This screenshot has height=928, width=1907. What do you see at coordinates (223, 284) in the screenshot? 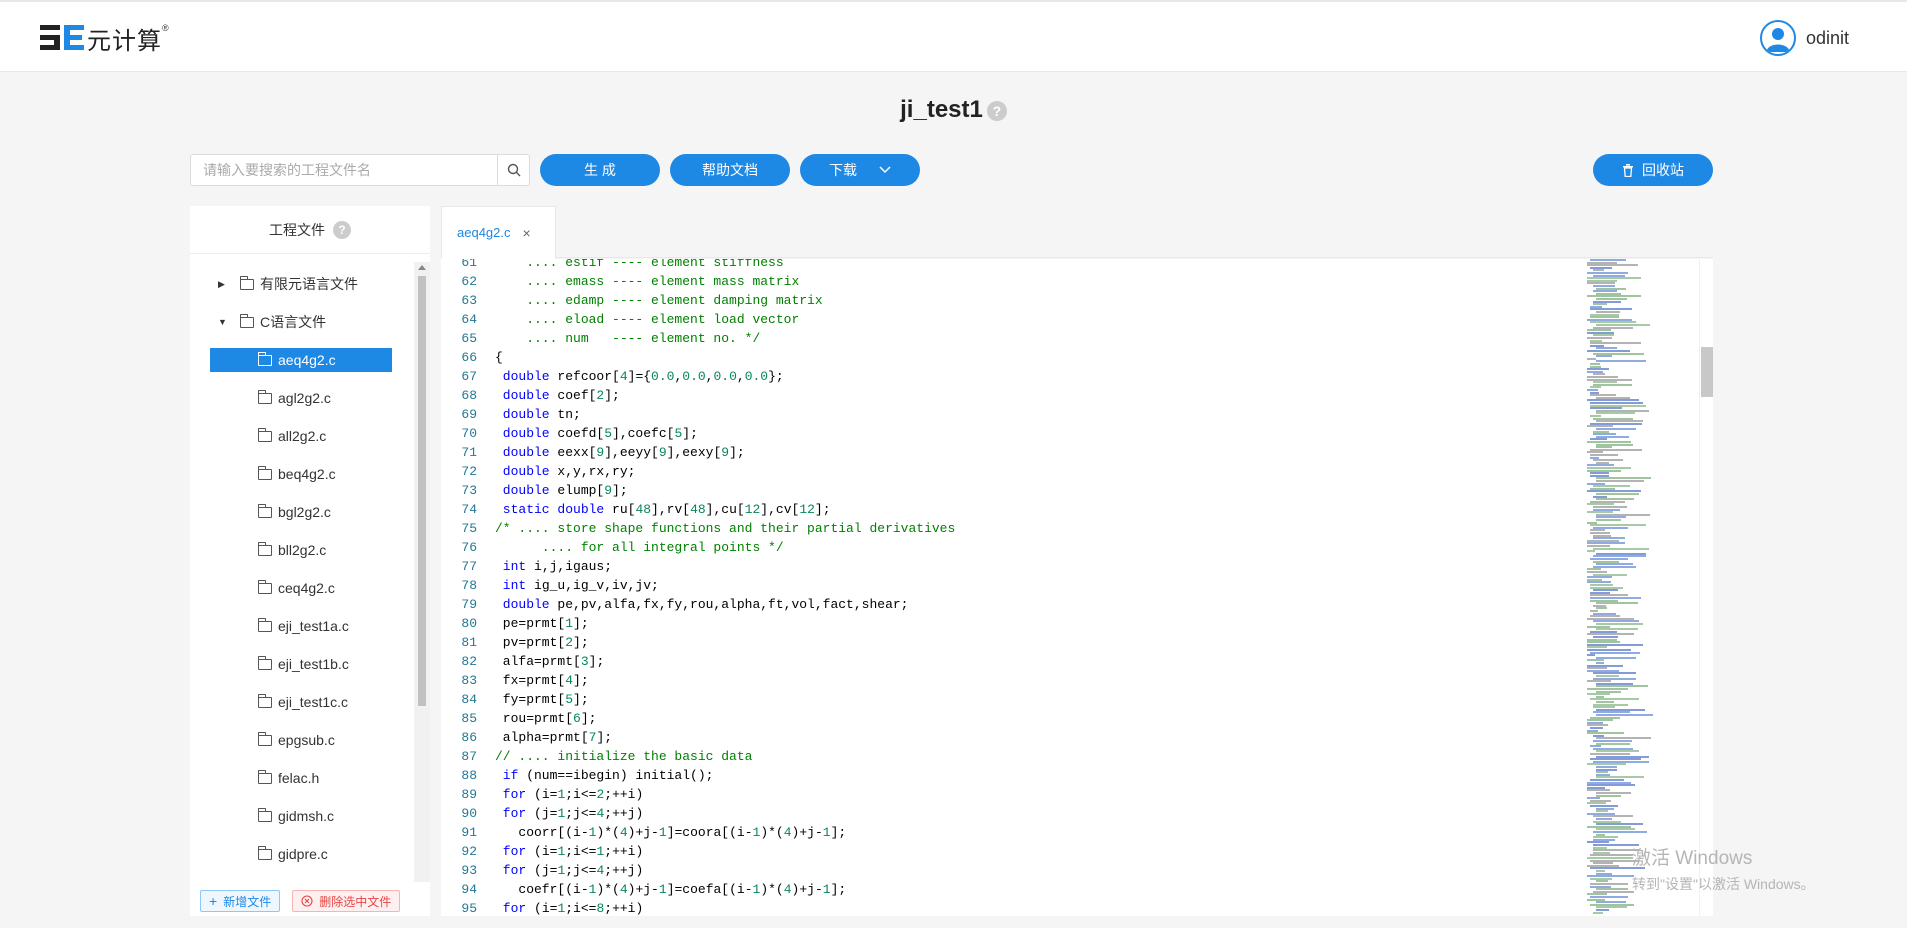
I see `caret-right-icon: ▶` at bounding box center [223, 284].